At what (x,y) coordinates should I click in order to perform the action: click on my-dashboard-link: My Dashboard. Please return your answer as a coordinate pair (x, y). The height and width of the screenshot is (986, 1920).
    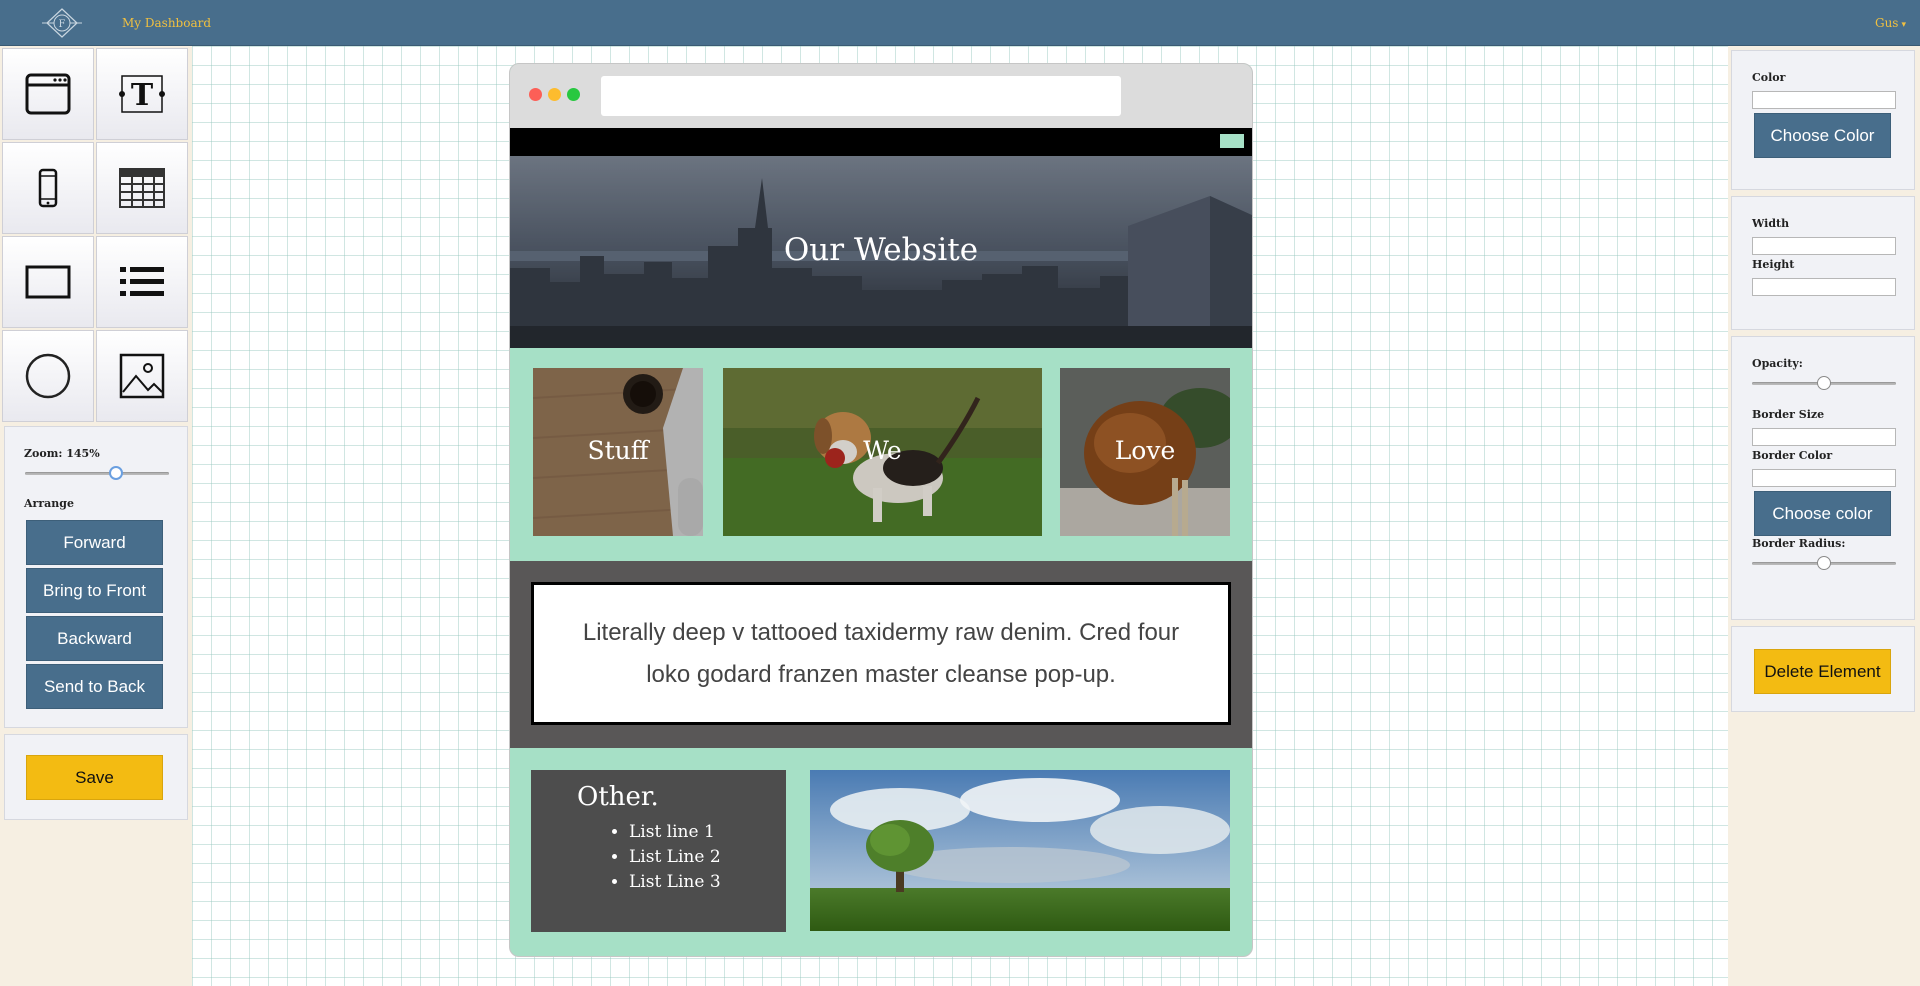
    Looking at the image, I should click on (166, 23).